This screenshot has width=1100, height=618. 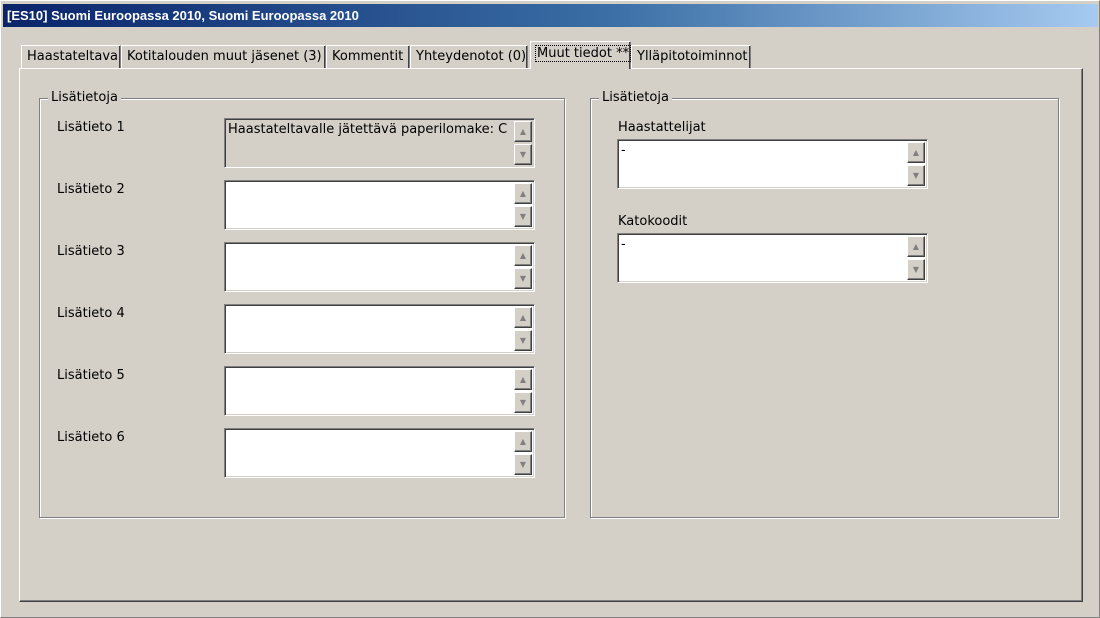 I want to click on lisatieto-2-label: Lisätieto 2, so click(x=91, y=189).